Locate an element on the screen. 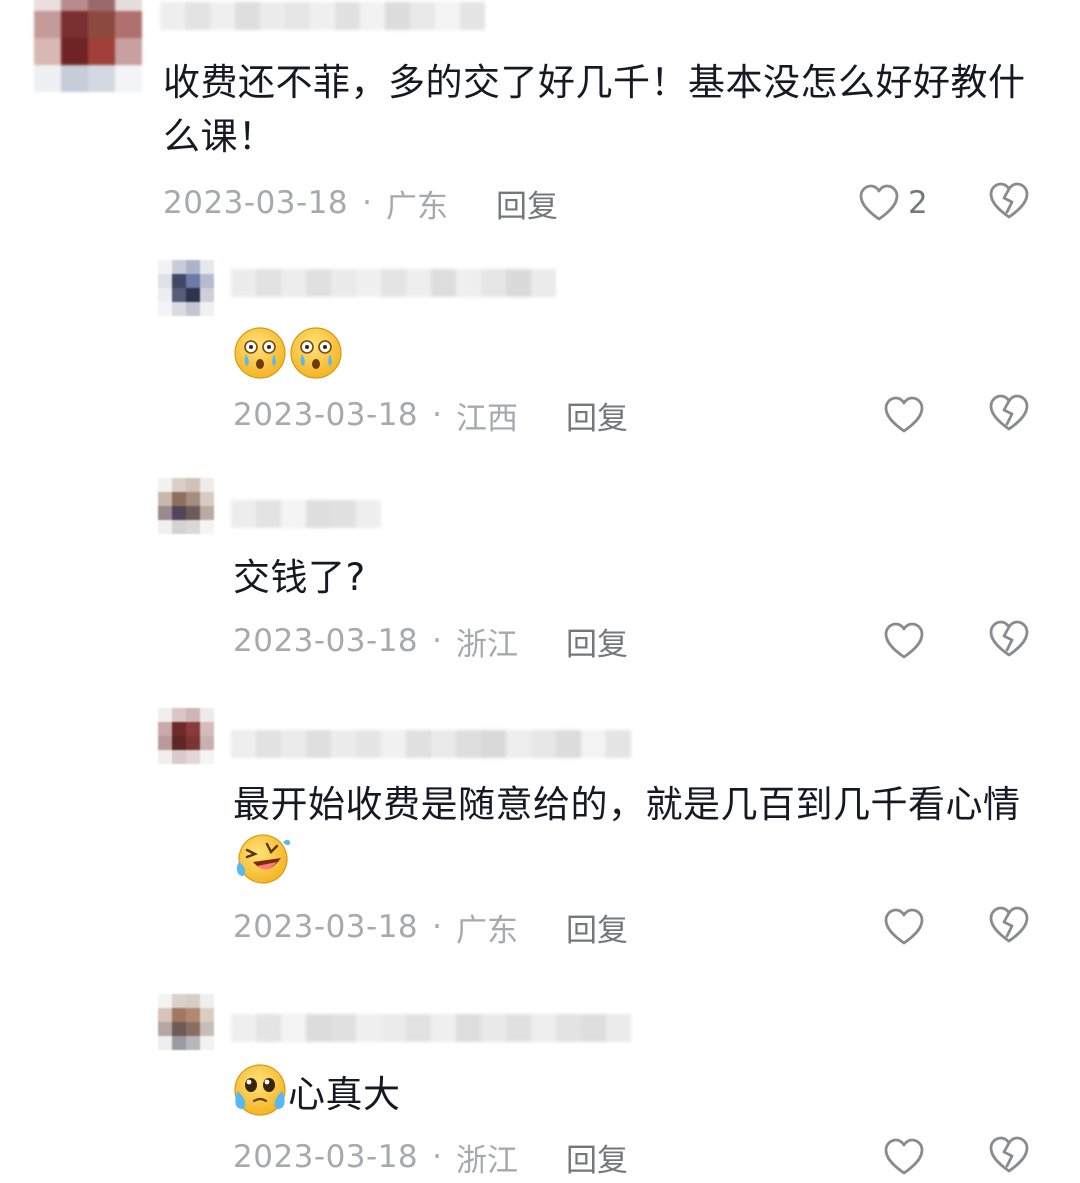 Image resolution: width=1080 pixels, height=1183 pixels. reply-text is located at coordinates (288, 355).